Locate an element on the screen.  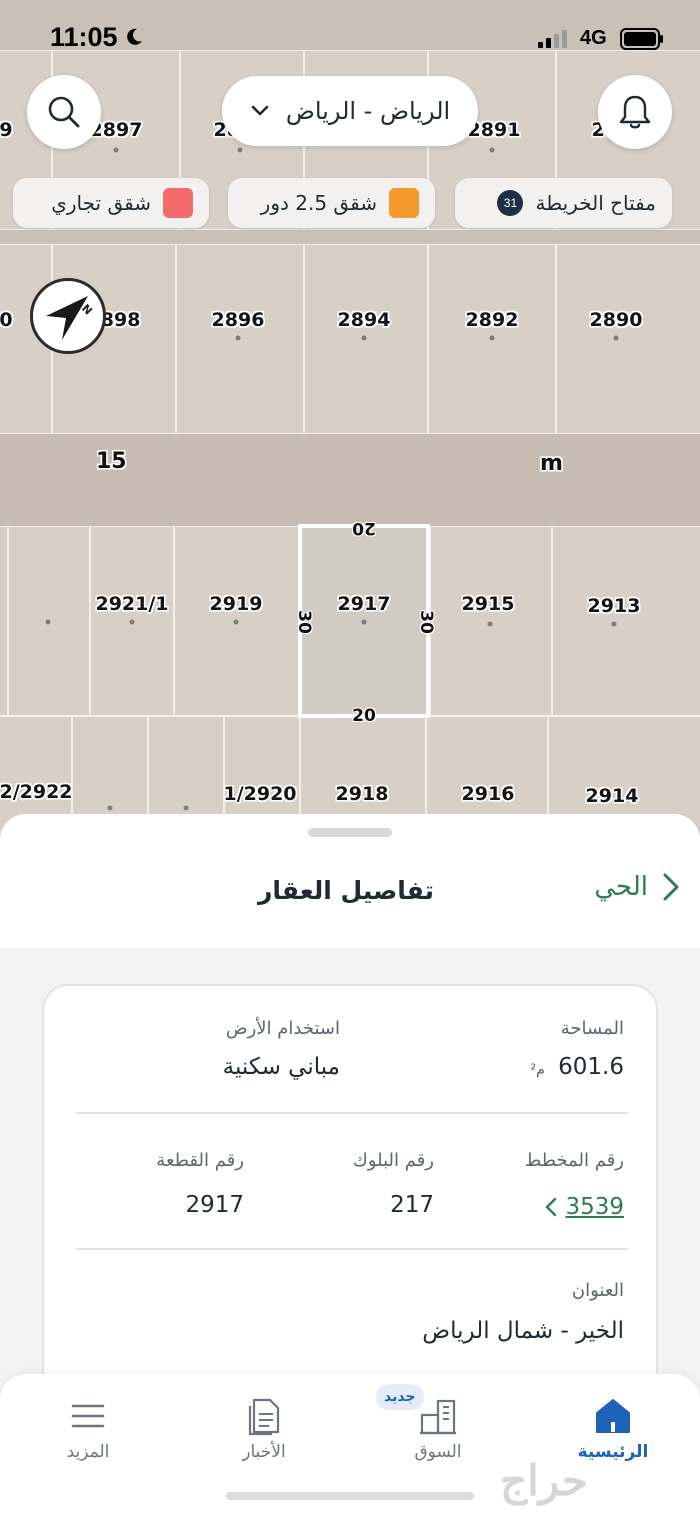
parcel-number-value: 2917 is located at coordinates (214, 1205).